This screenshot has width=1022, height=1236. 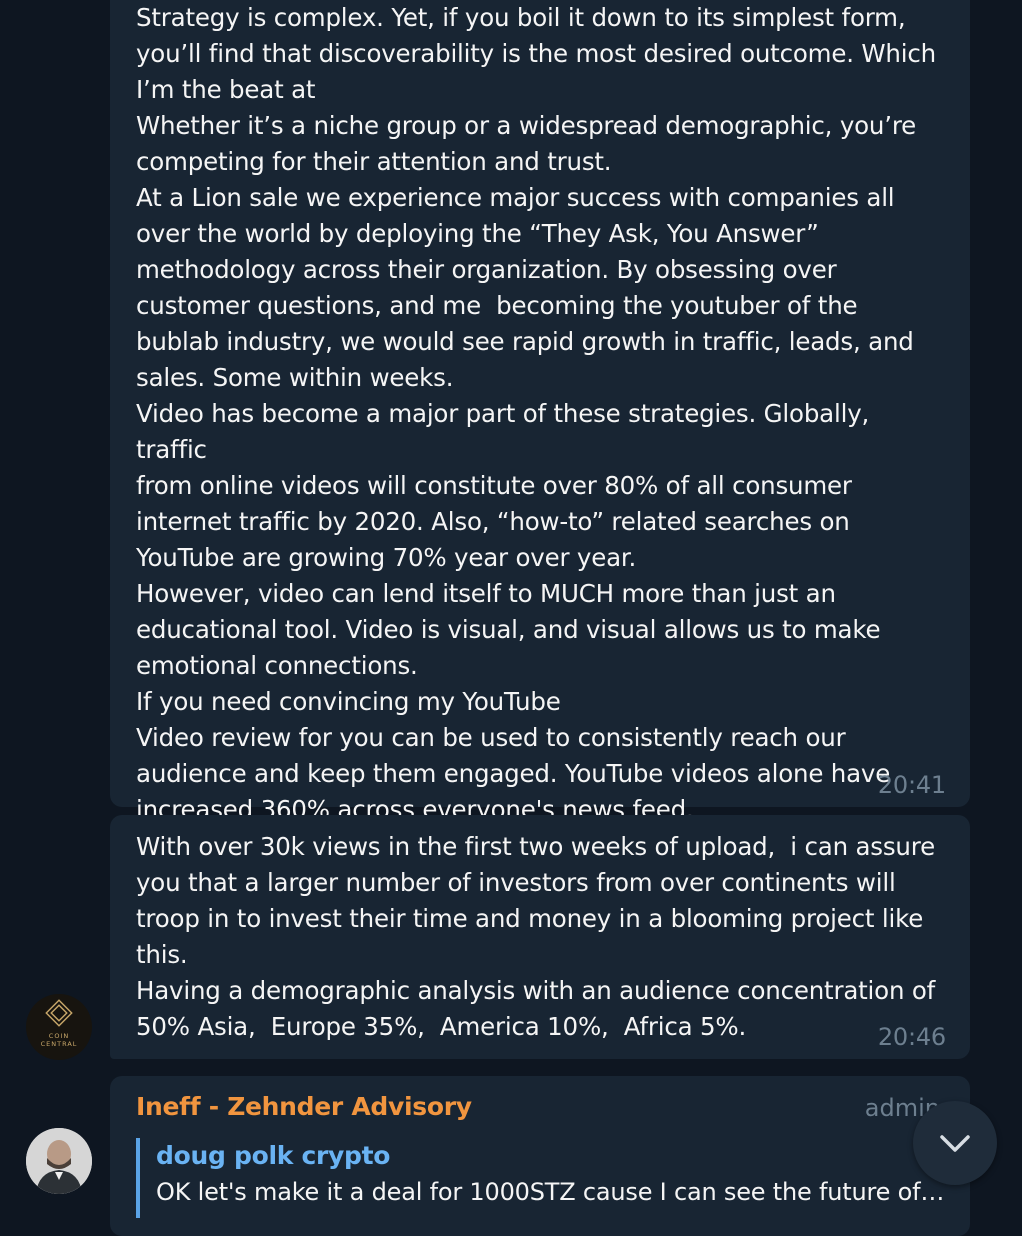 I want to click on person-photo, so click(x=59, y=1161).